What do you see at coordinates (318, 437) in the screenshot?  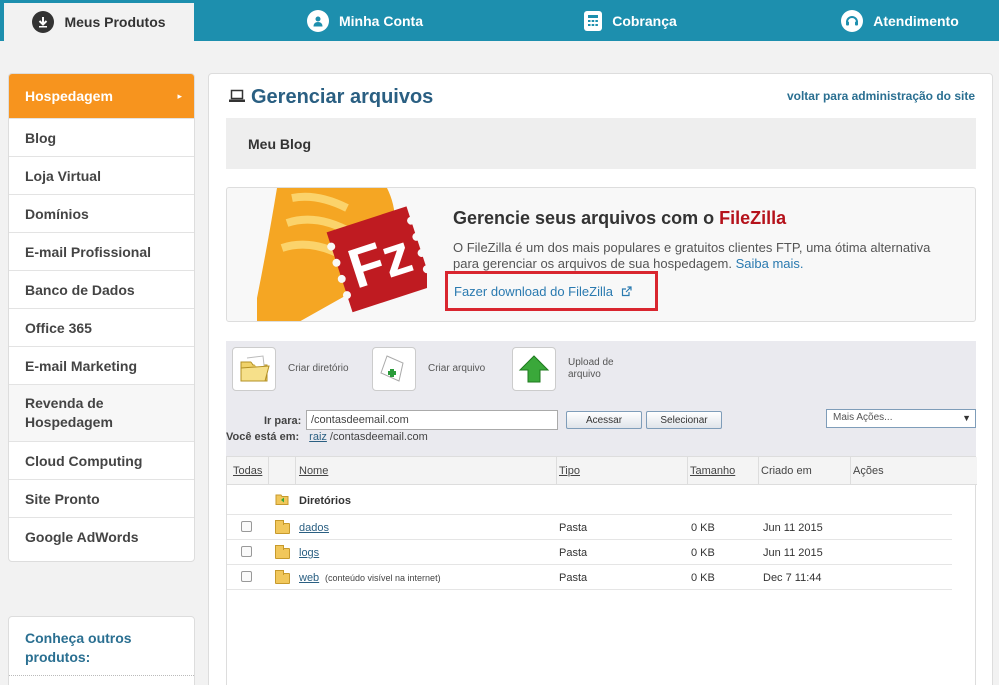 I see `root-link: raiz` at bounding box center [318, 437].